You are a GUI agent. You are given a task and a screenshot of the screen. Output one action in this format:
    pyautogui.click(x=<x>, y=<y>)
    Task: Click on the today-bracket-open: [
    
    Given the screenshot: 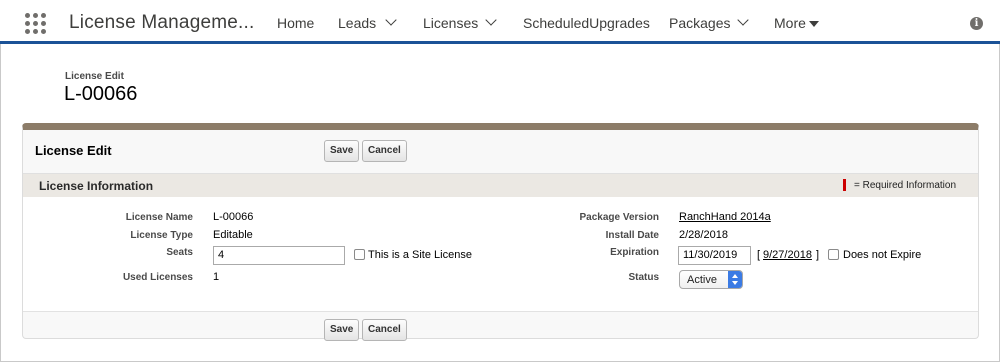 What is the action you would take?
    pyautogui.click(x=759, y=255)
    